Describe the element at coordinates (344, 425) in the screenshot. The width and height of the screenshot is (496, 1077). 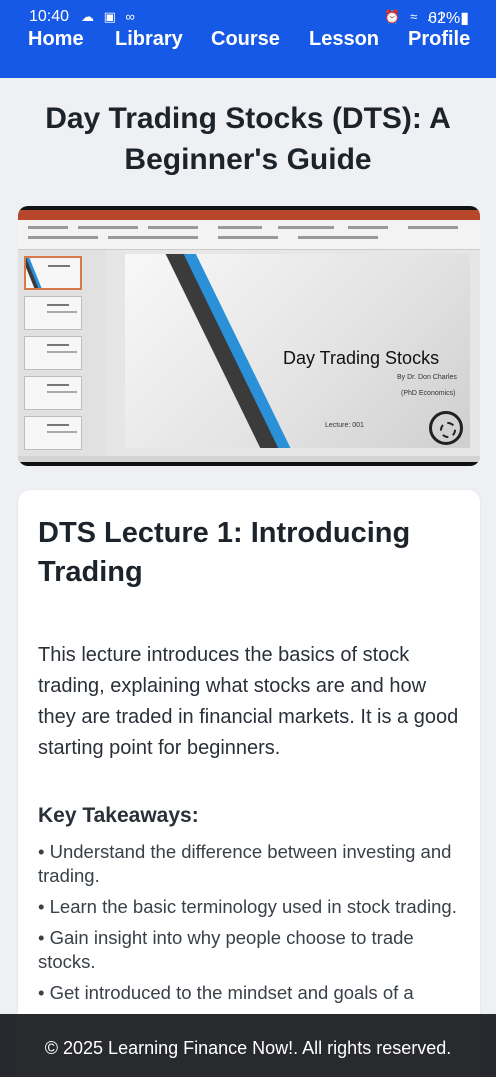
I see `slide-lecture: Lecture: 001` at that location.